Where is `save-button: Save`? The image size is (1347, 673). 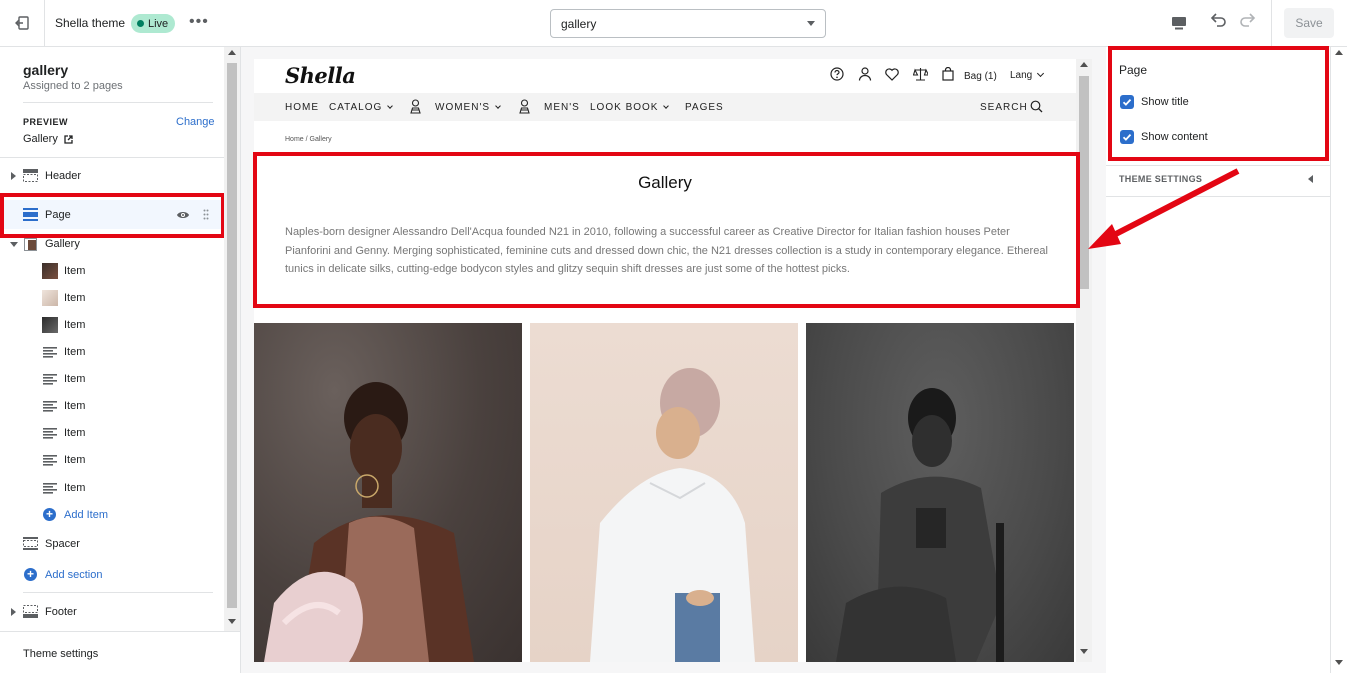 save-button: Save is located at coordinates (1309, 23).